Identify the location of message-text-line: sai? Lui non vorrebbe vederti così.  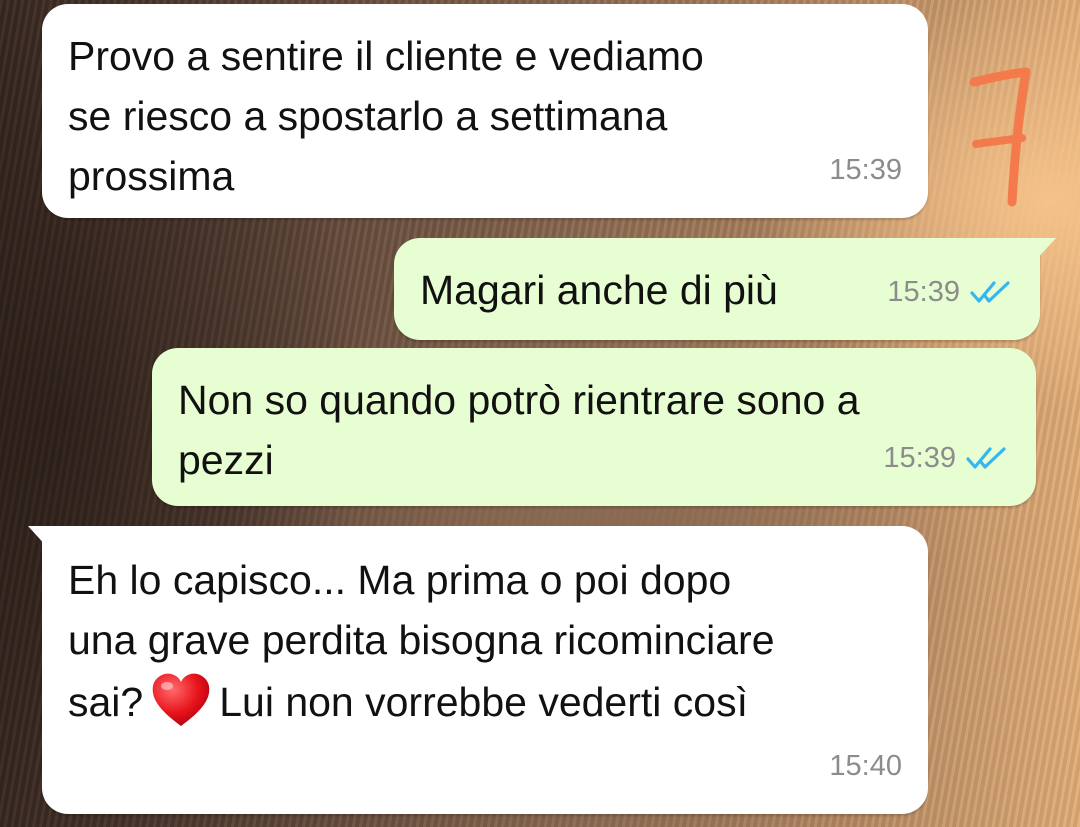
(485, 701).